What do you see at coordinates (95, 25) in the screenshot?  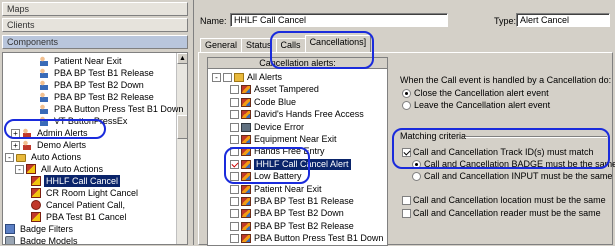 I see `nav-clients-button: Clients` at bounding box center [95, 25].